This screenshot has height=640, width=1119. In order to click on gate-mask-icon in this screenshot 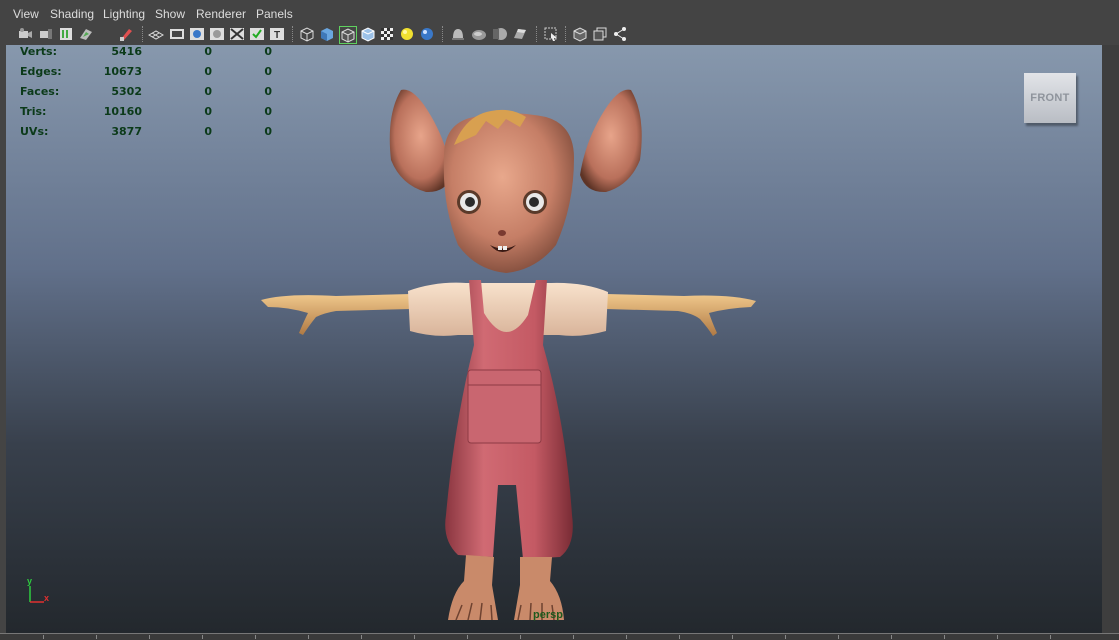, I will do `click(217, 34)`.